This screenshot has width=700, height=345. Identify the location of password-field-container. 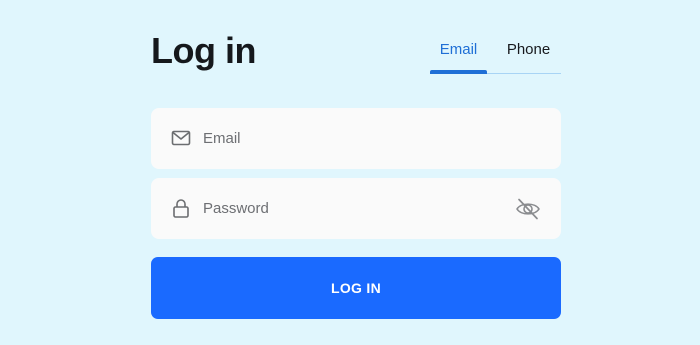
(356, 208).